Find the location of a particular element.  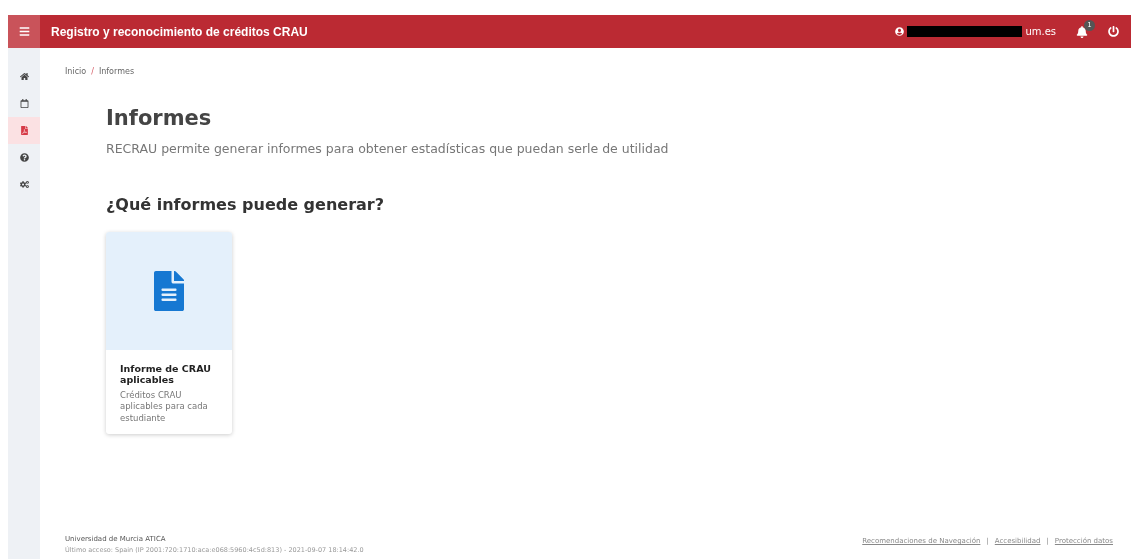

app-title: Registro y reconocimiento de créditos CRAU is located at coordinates (180, 31).